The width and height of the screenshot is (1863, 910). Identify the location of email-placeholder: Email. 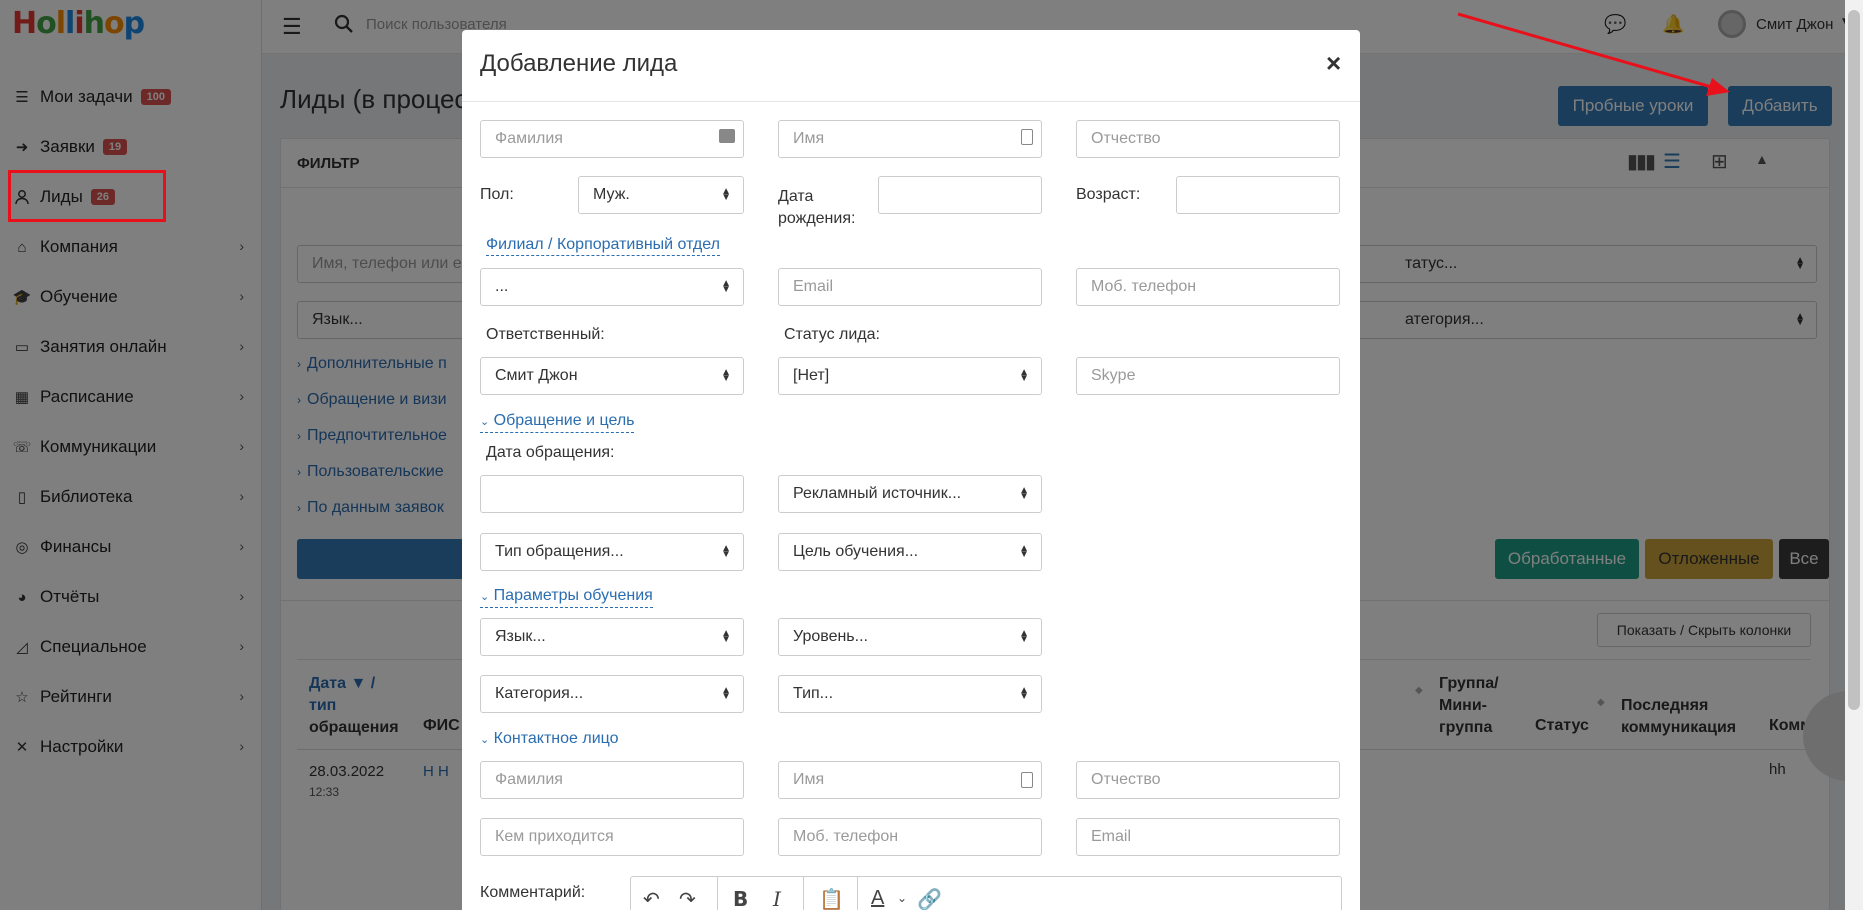
(813, 286).